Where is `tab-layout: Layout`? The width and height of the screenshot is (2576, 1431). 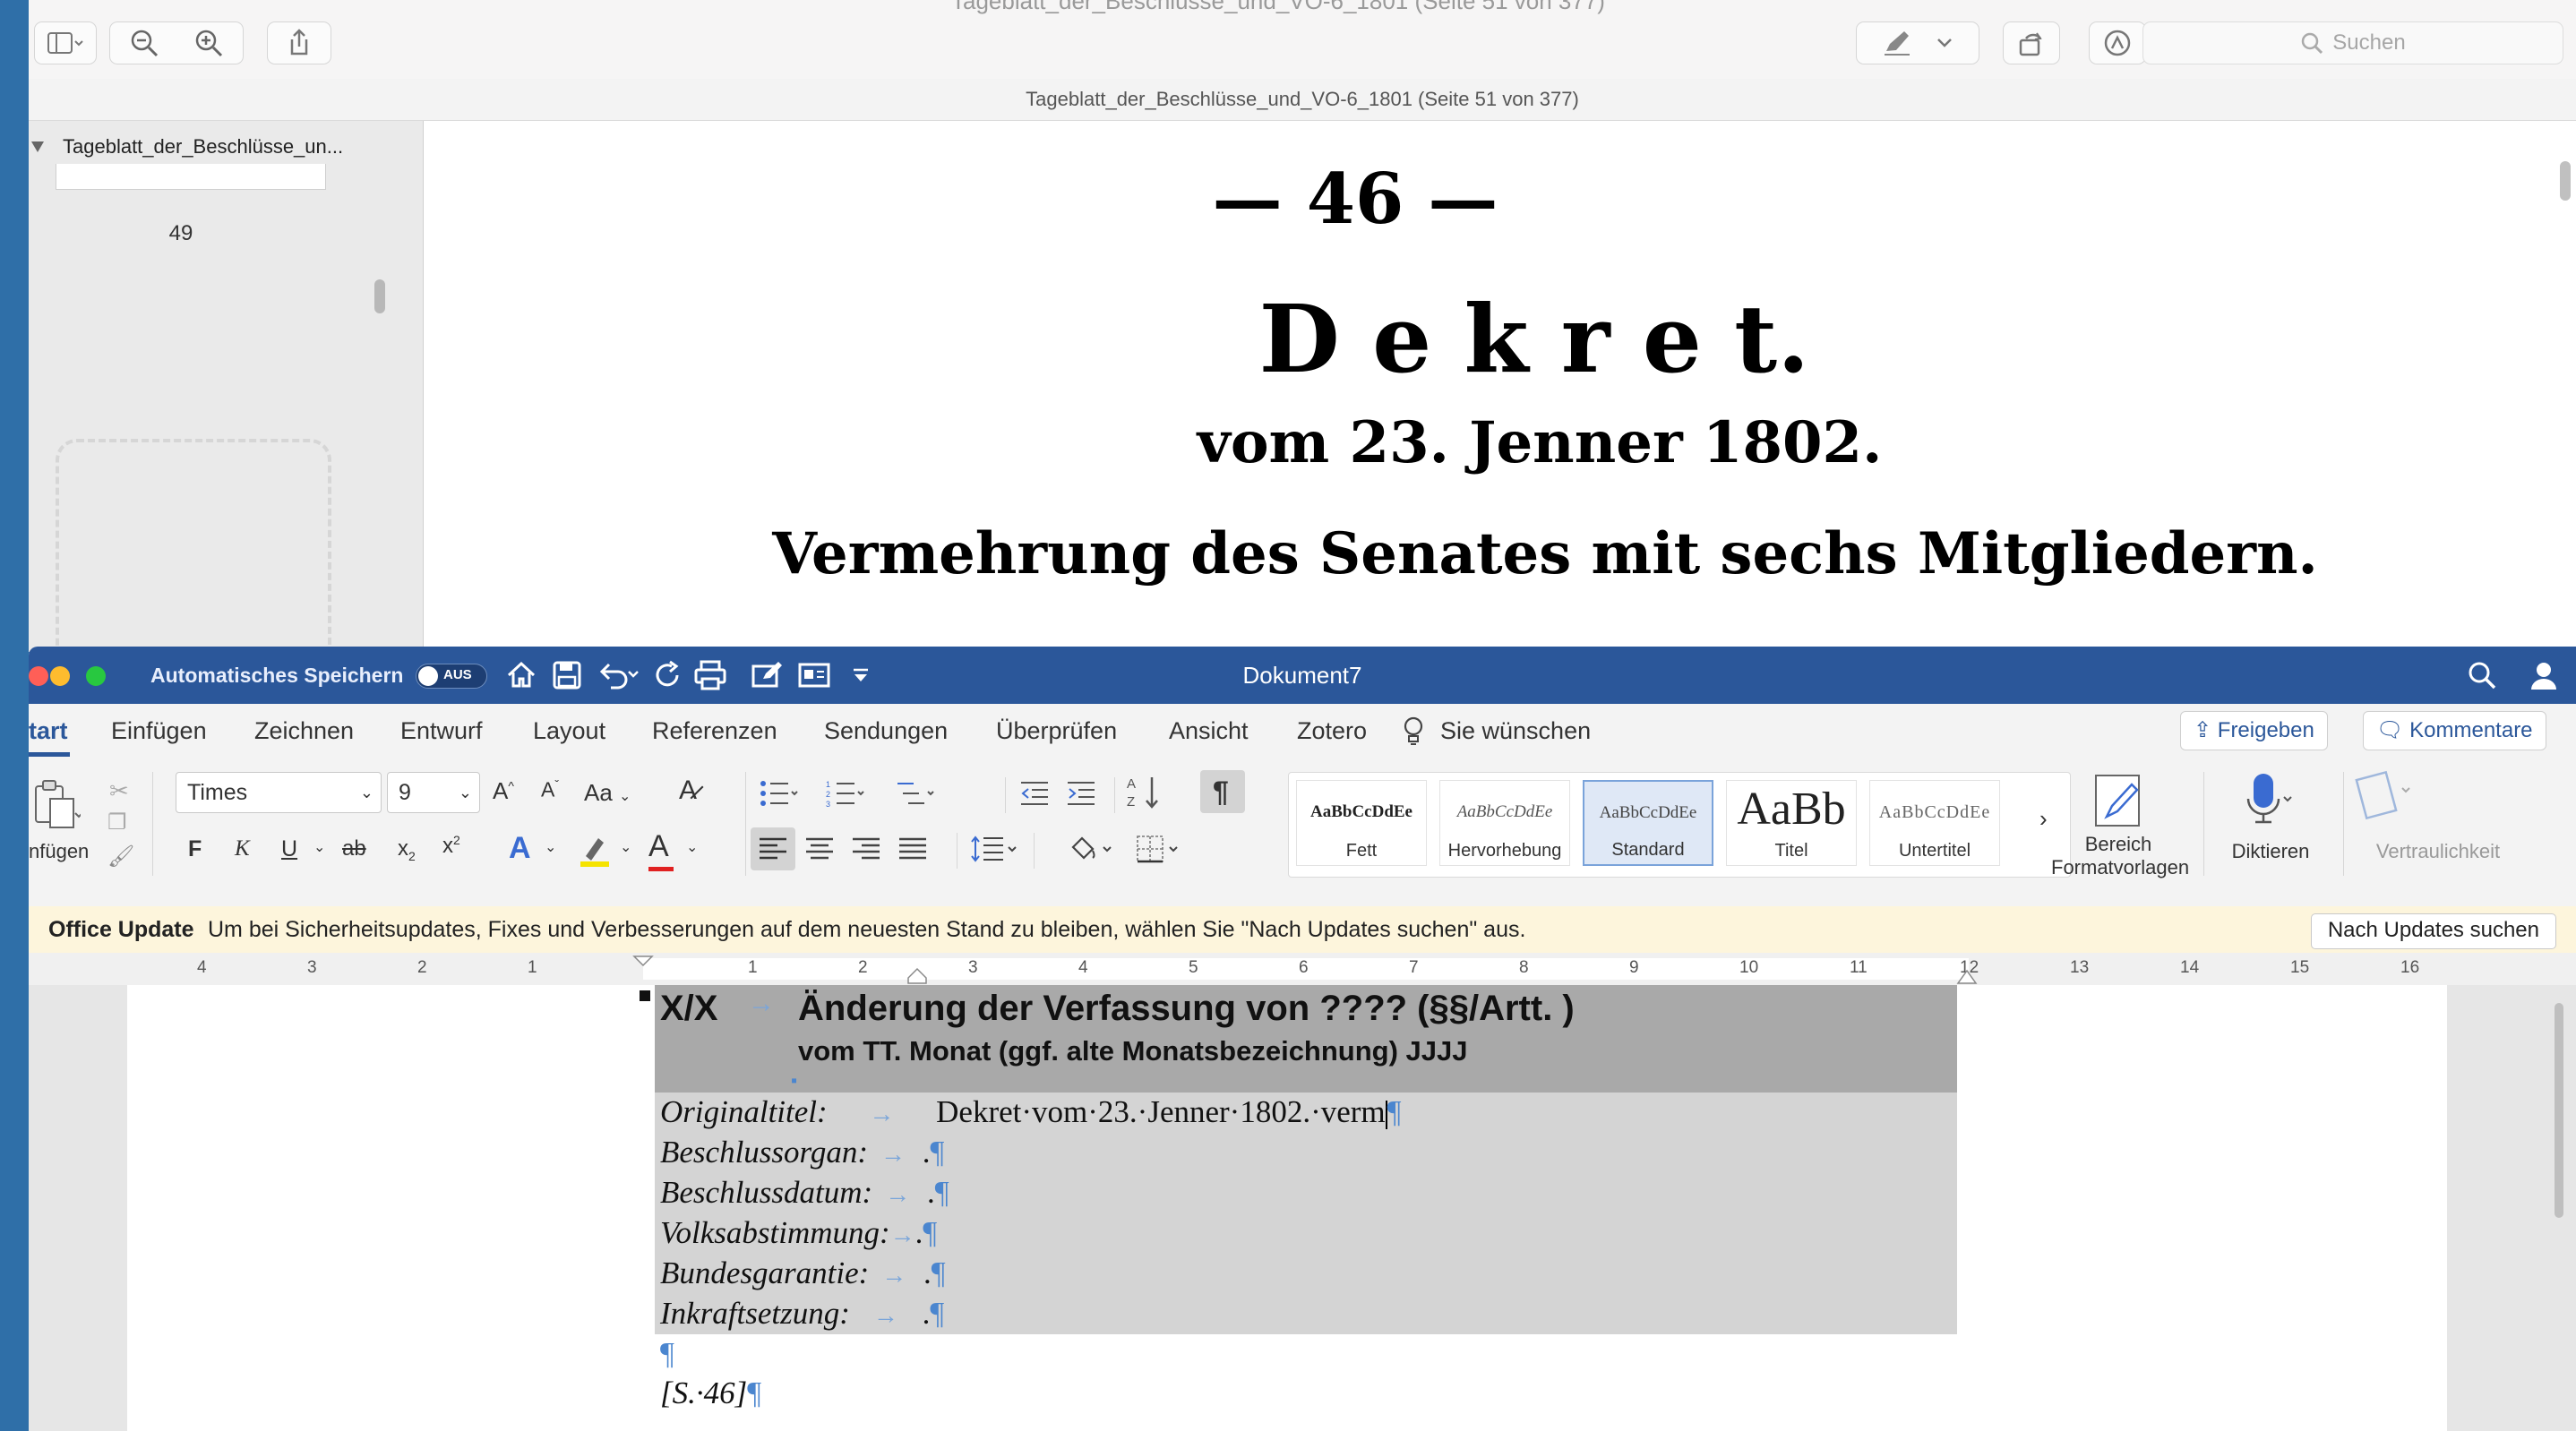 tab-layout: Layout is located at coordinates (569, 731).